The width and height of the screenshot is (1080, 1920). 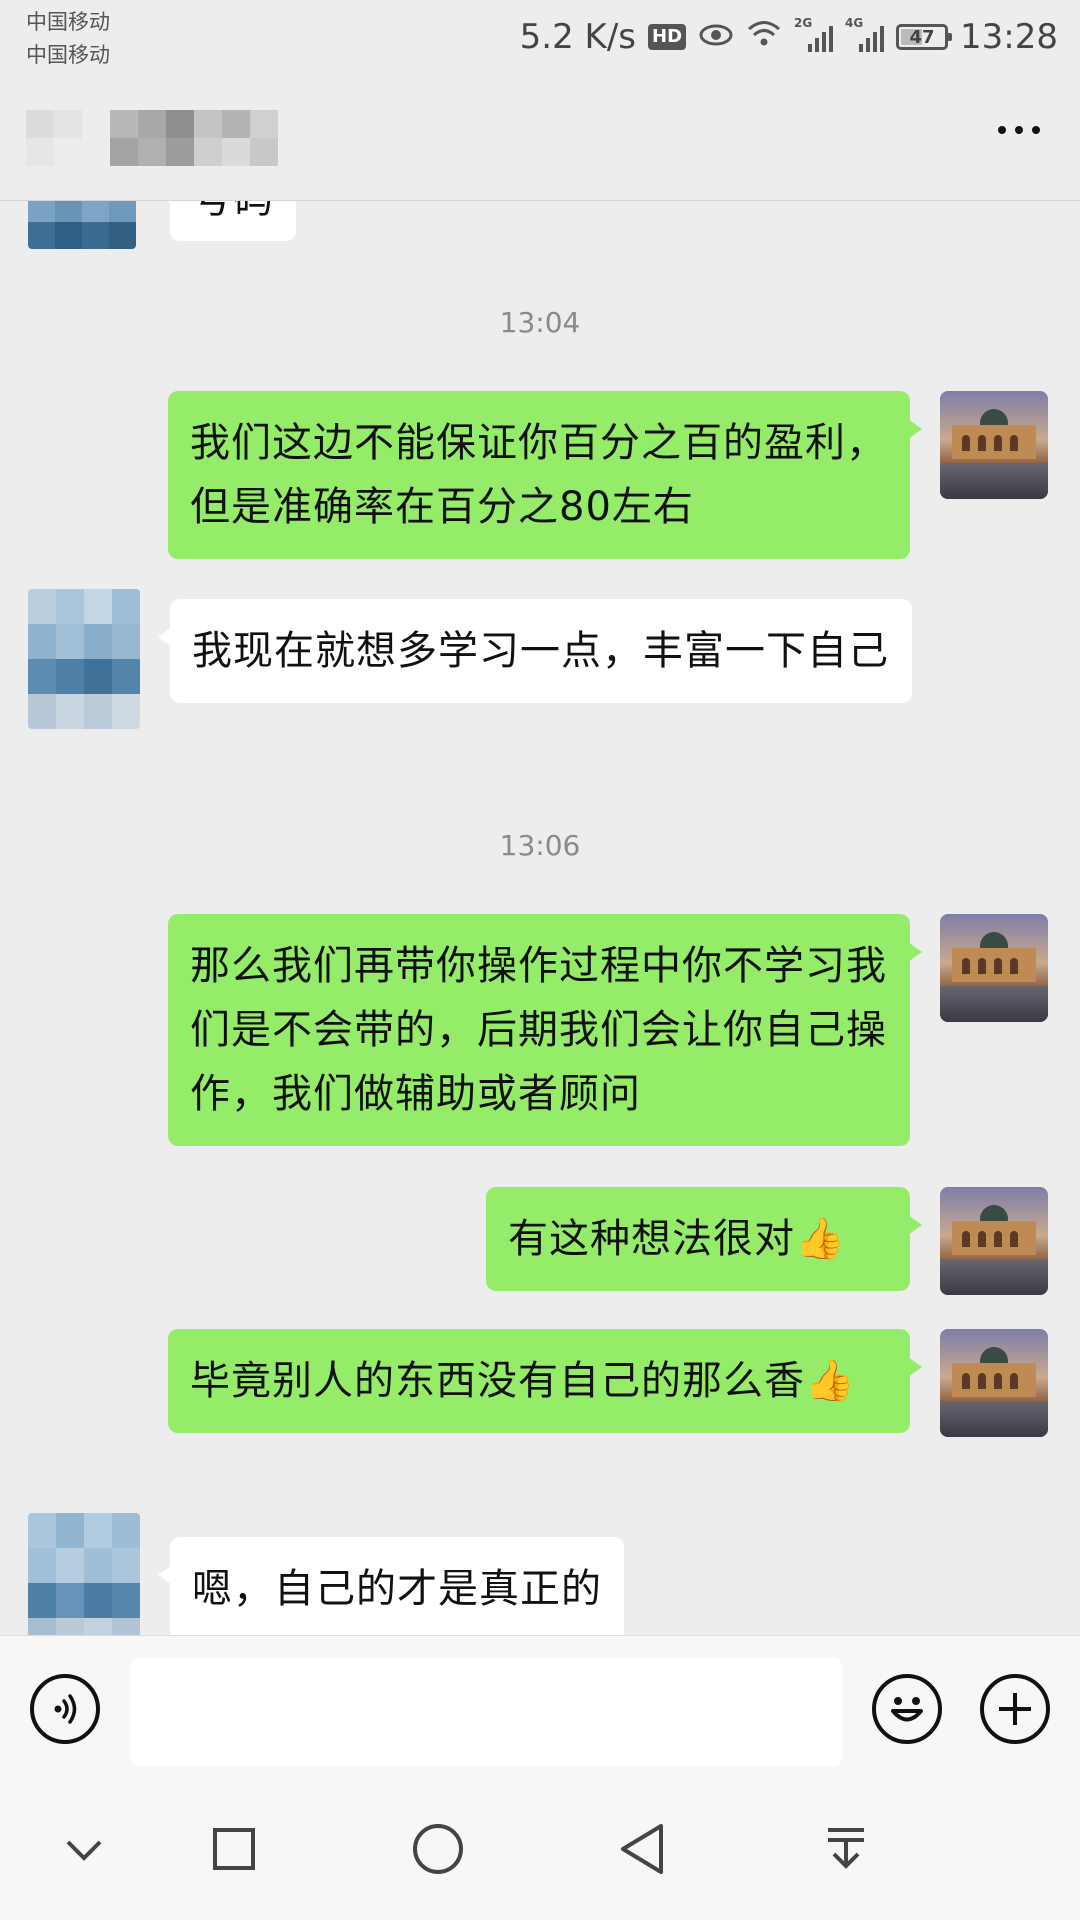 What do you see at coordinates (68, 39) in the screenshot?
I see `carrier-labels: 中国移动 中国移动` at bounding box center [68, 39].